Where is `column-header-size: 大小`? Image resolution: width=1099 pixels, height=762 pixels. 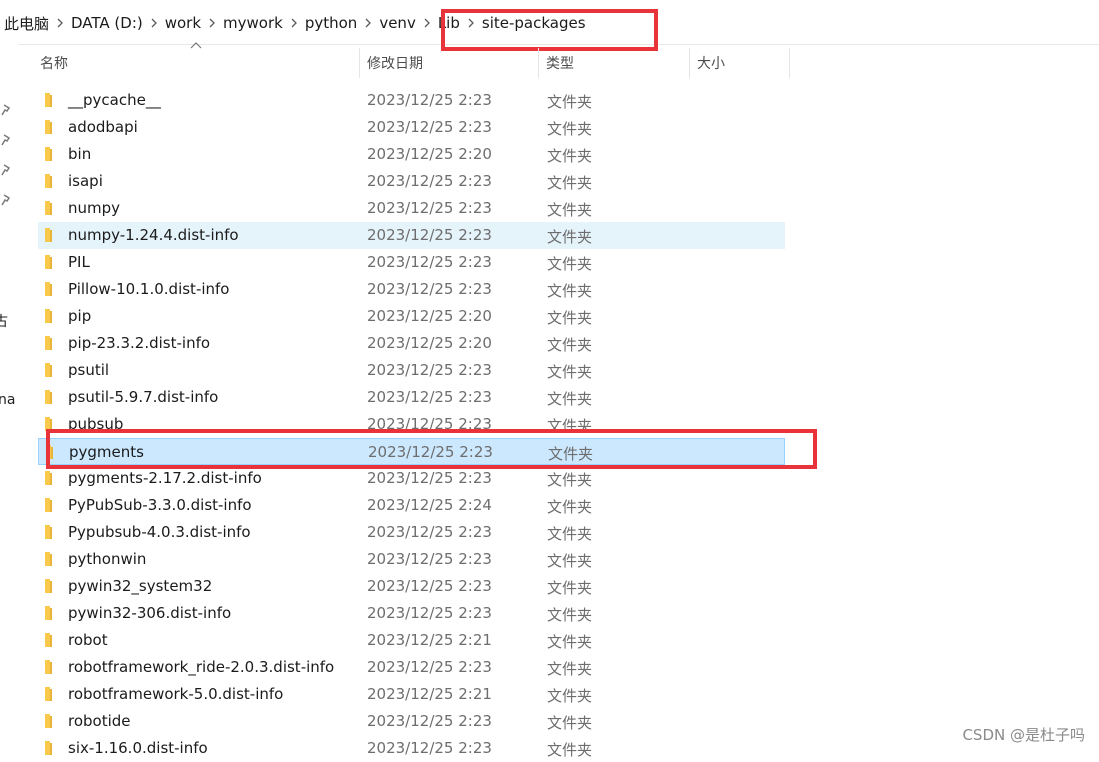 column-header-size: 大小 is located at coordinates (742, 63).